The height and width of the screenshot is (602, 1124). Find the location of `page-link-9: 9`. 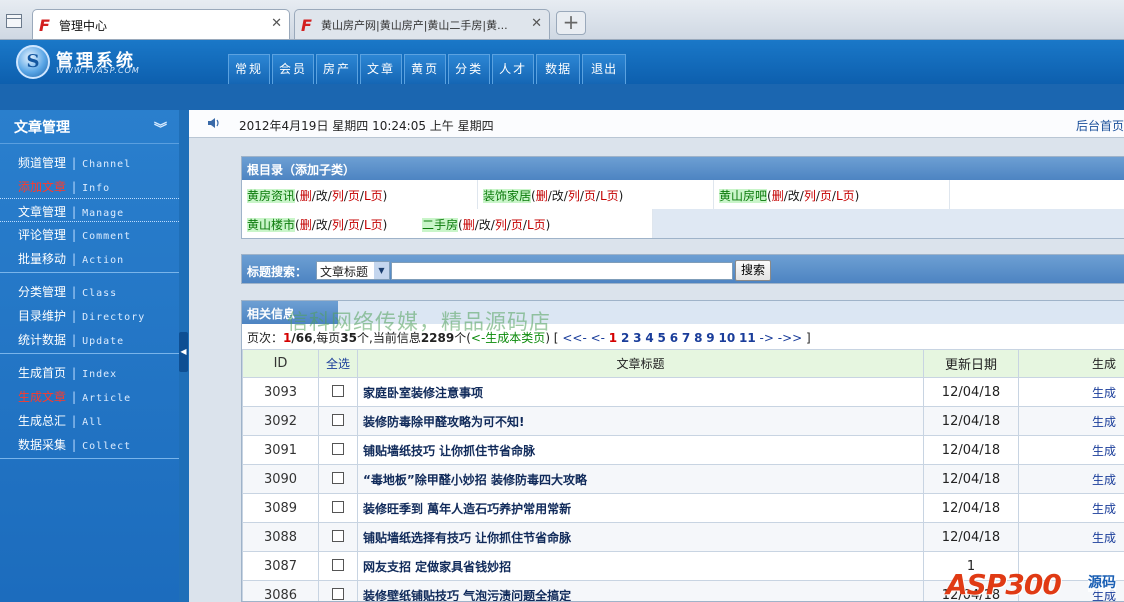

page-link-9: 9 is located at coordinates (710, 338).